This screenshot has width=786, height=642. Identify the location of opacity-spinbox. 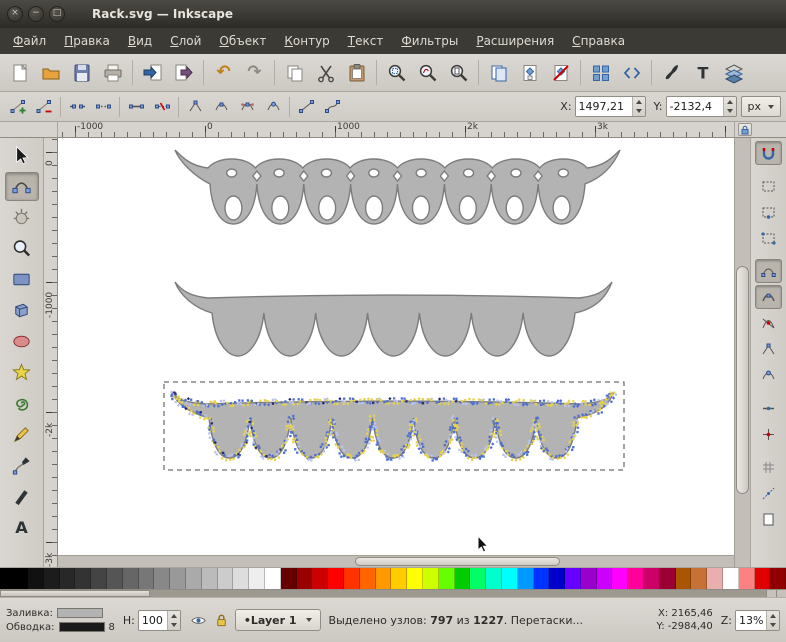
(159, 620).